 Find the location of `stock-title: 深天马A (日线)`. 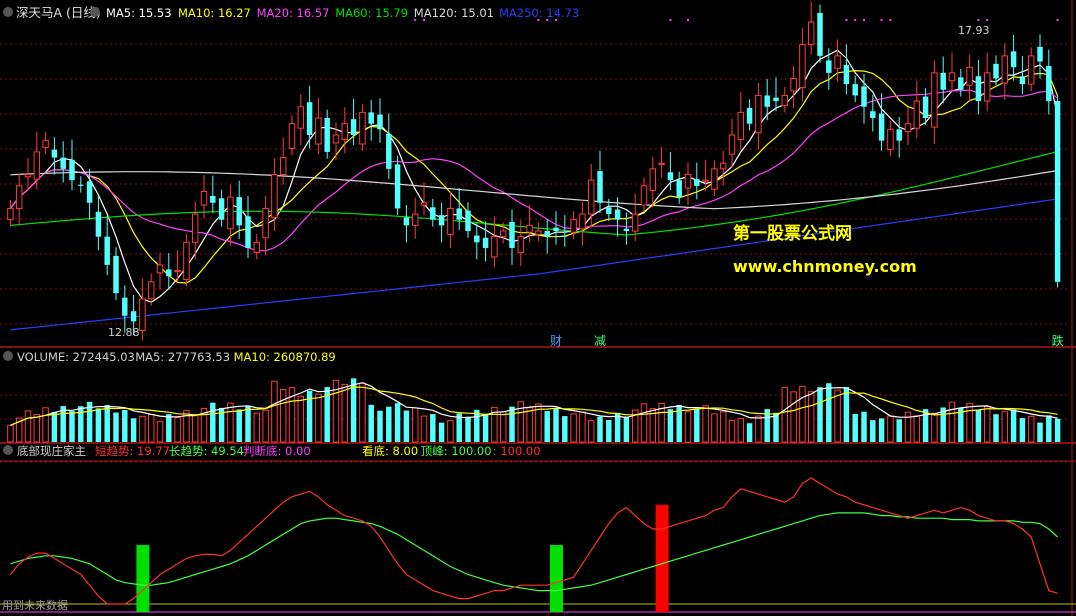

stock-title: 深天马A (日线) is located at coordinates (58, 12).